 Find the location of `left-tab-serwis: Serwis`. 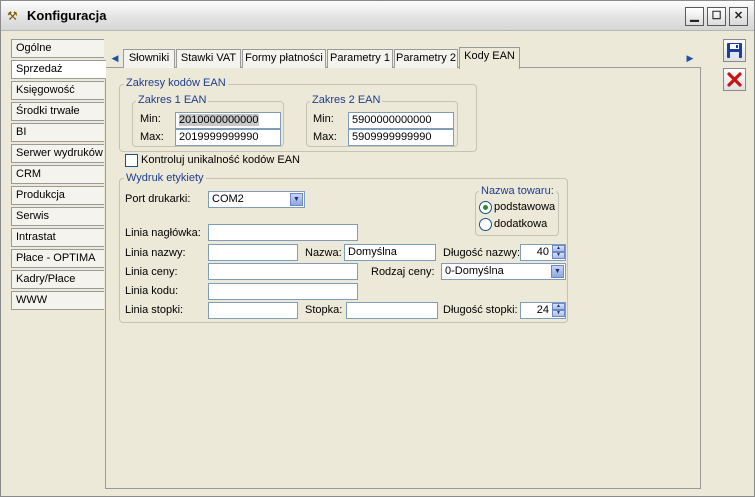

left-tab-serwis: Serwis is located at coordinates (57, 216).